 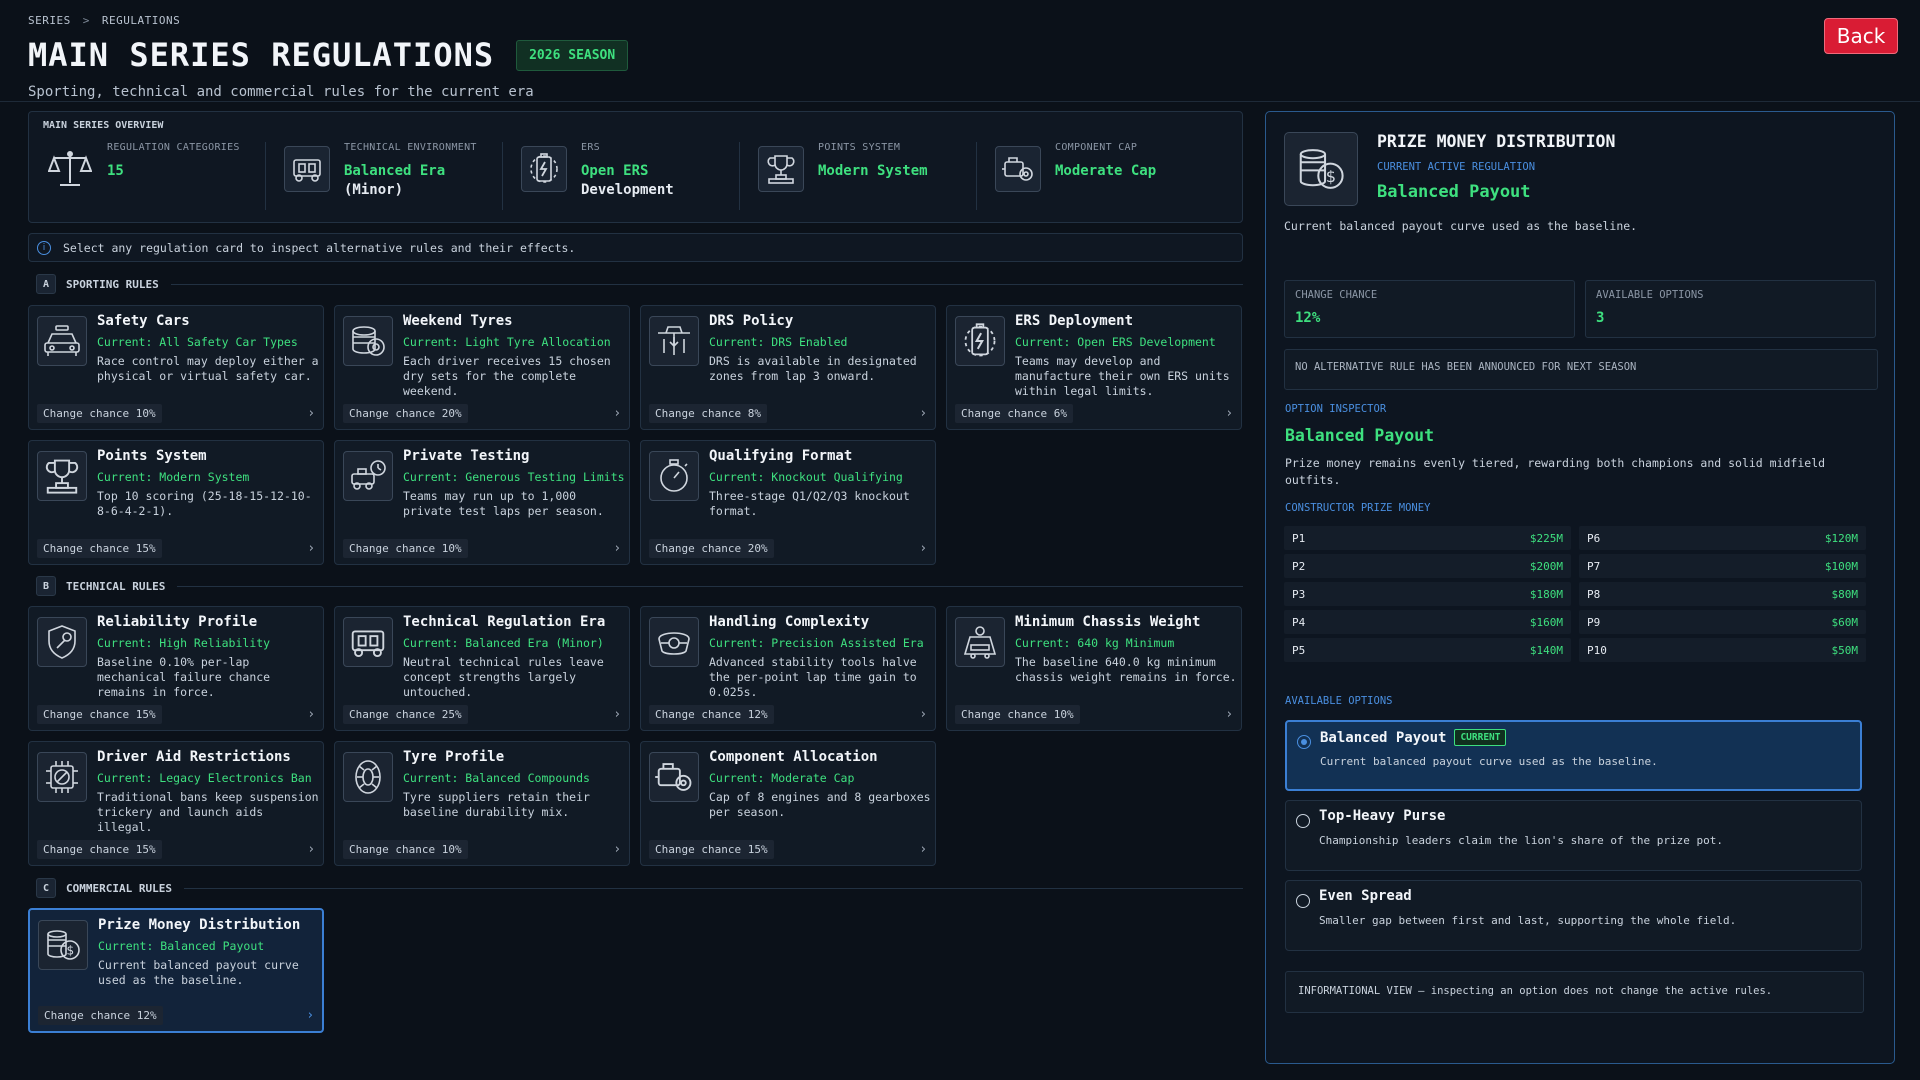 What do you see at coordinates (197, 342) in the screenshot?
I see `card-current: Current: All Safety Car Types` at bounding box center [197, 342].